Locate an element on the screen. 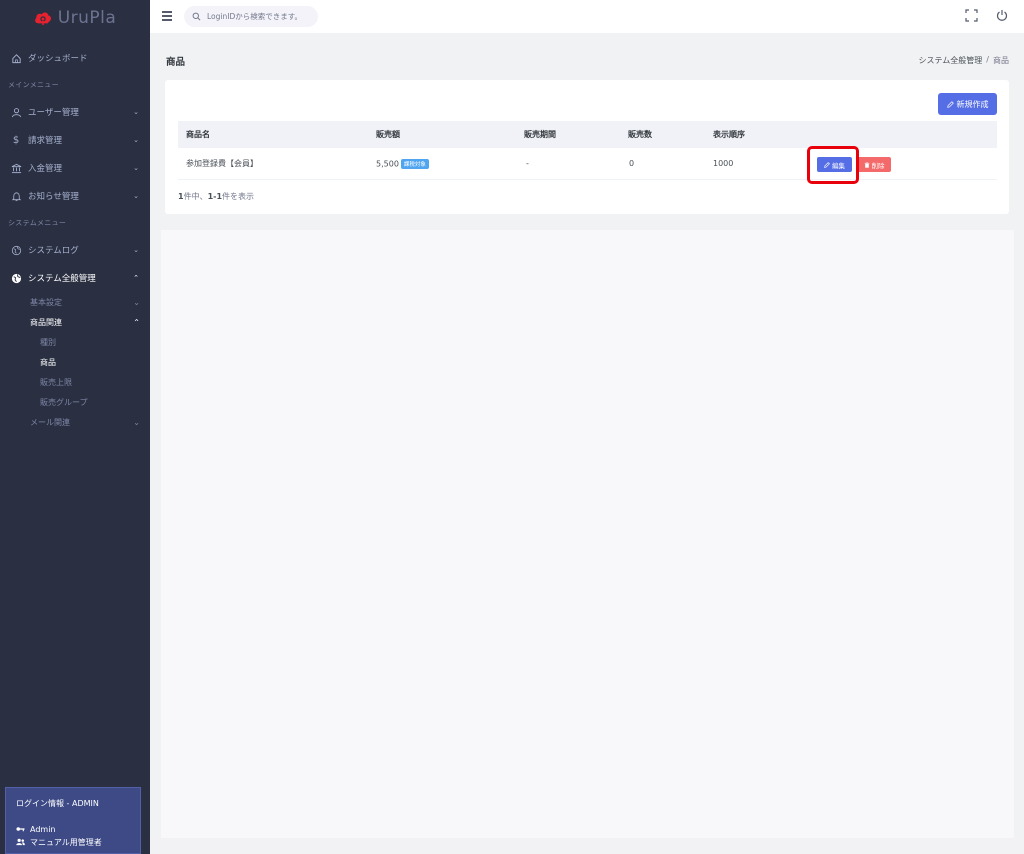 This screenshot has height=854, width=1024. cell-period: - is located at coordinates (527, 163).